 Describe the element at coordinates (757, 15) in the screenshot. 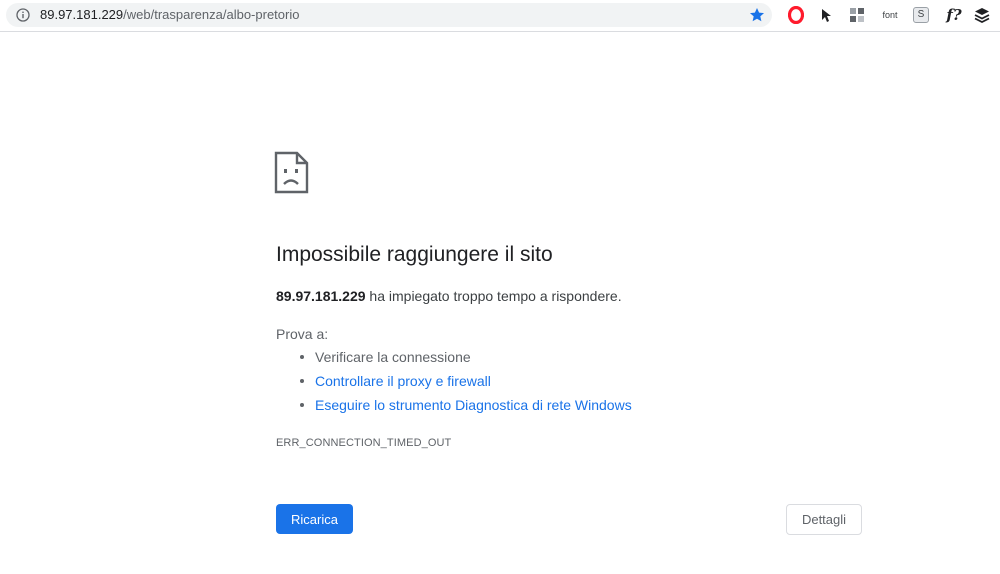

I see `star-icon` at that location.